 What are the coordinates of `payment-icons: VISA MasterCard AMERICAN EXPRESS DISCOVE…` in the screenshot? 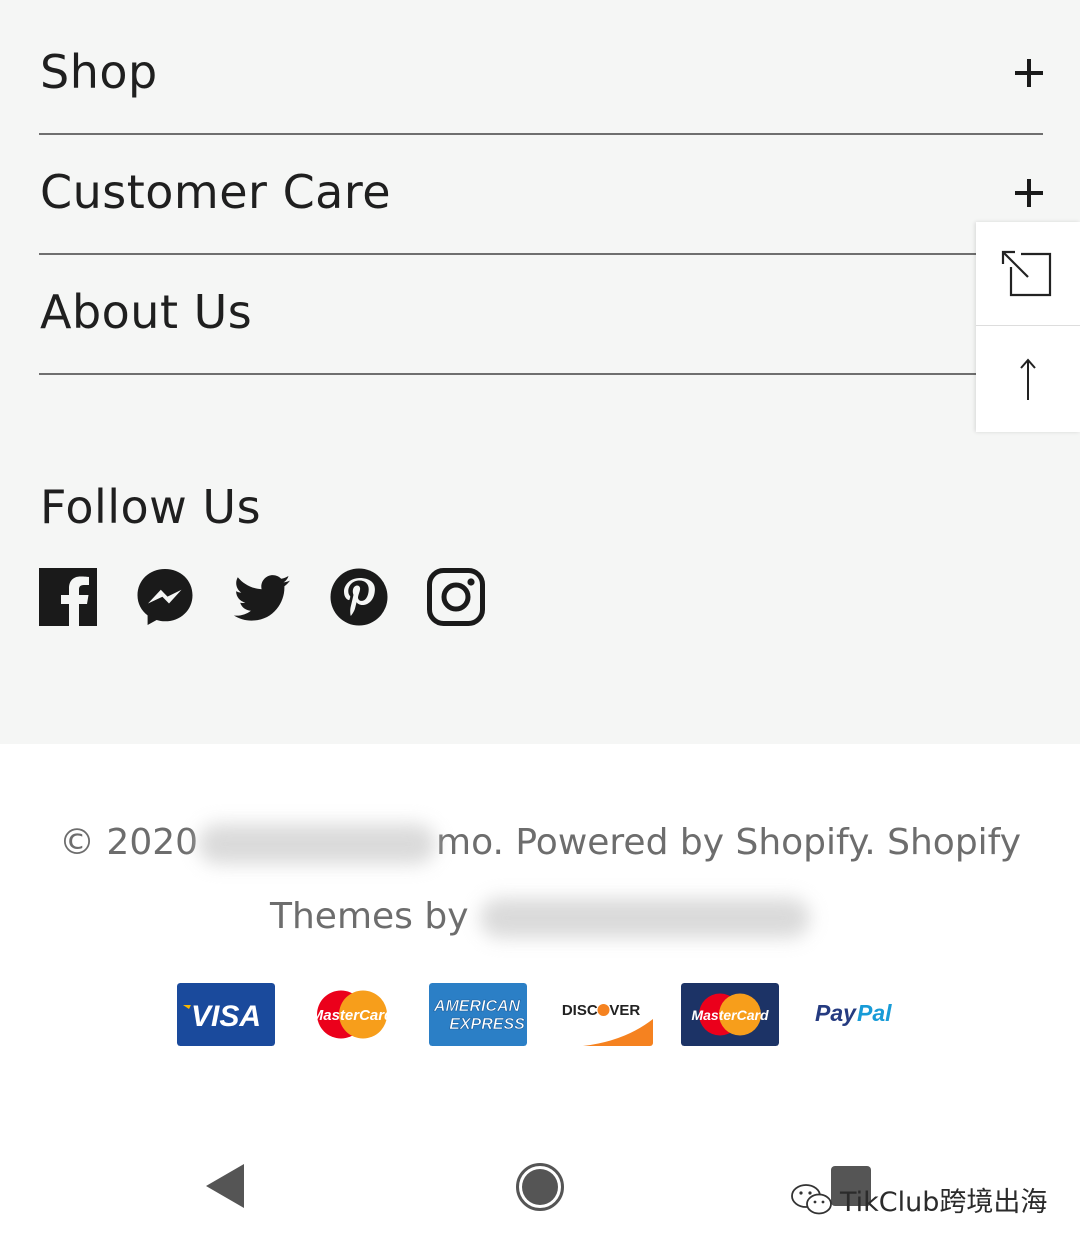 It's located at (541, 1014).